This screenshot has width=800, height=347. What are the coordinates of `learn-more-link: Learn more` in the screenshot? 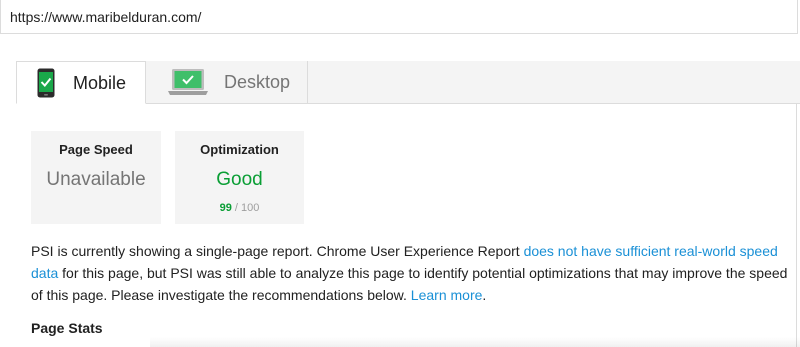 It's located at (447, 295).